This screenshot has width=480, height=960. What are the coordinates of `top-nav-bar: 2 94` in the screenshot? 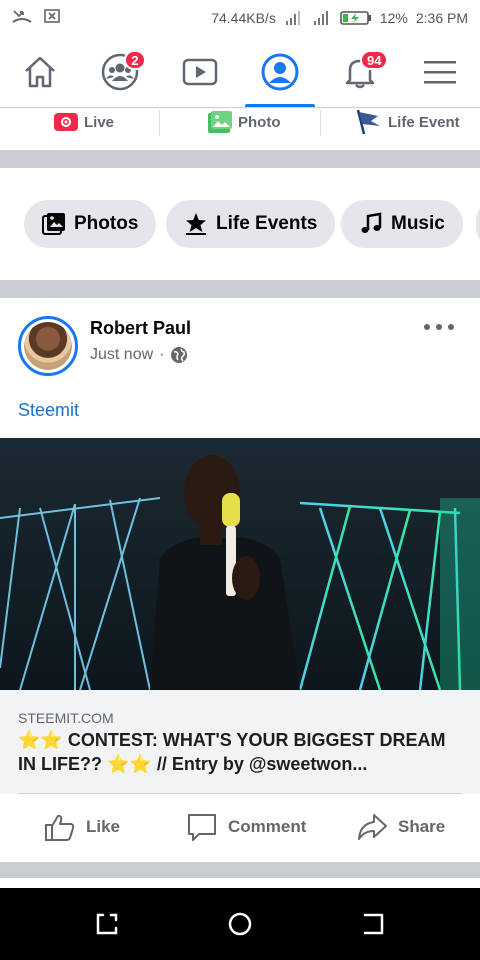 It's located at (240, 72).